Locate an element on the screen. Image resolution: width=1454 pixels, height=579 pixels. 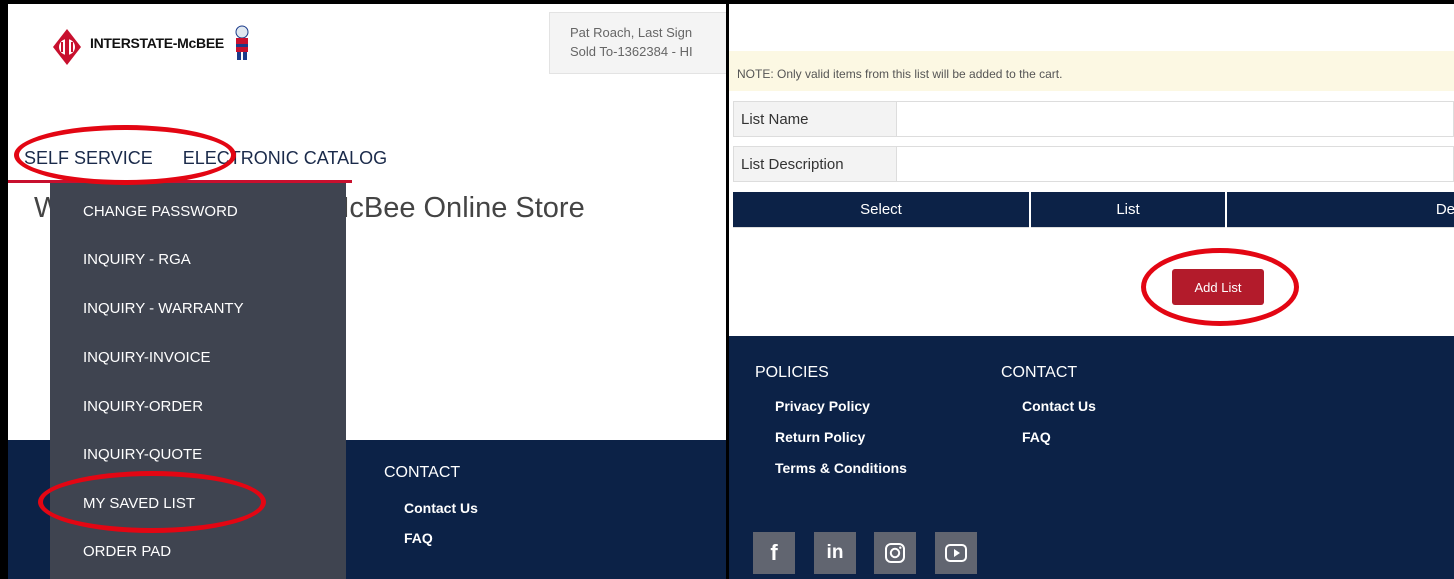
facebook-icon: f is located at coordinates (774, 553).